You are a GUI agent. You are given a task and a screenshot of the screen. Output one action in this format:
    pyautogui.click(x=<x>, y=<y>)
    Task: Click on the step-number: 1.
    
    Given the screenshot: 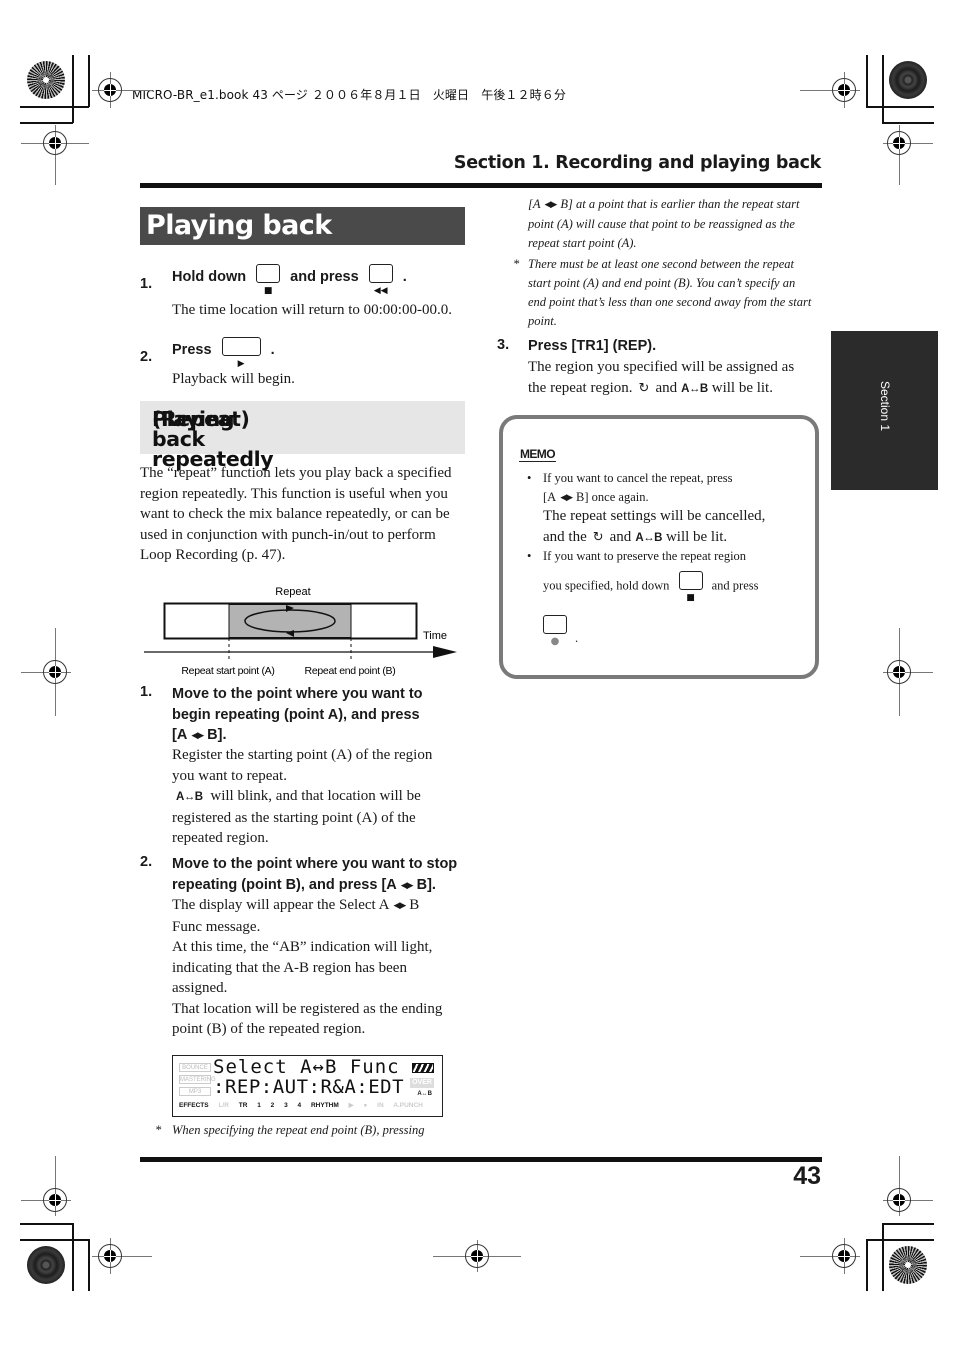 What is the action you would take?
    pyautogui.click(x=146, y=284)
    